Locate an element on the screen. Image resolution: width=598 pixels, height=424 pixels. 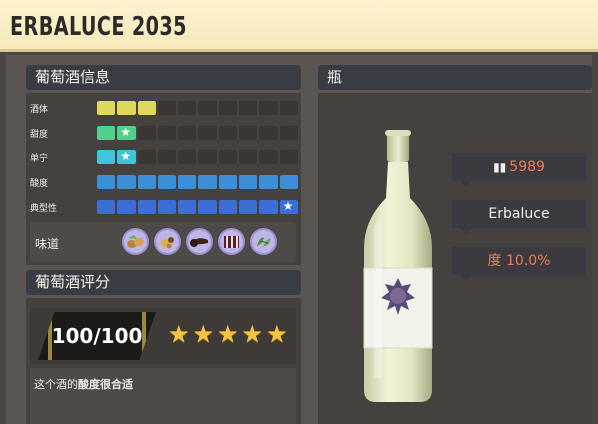
stat-label: 典型性 is located at coordinates (44, 209).